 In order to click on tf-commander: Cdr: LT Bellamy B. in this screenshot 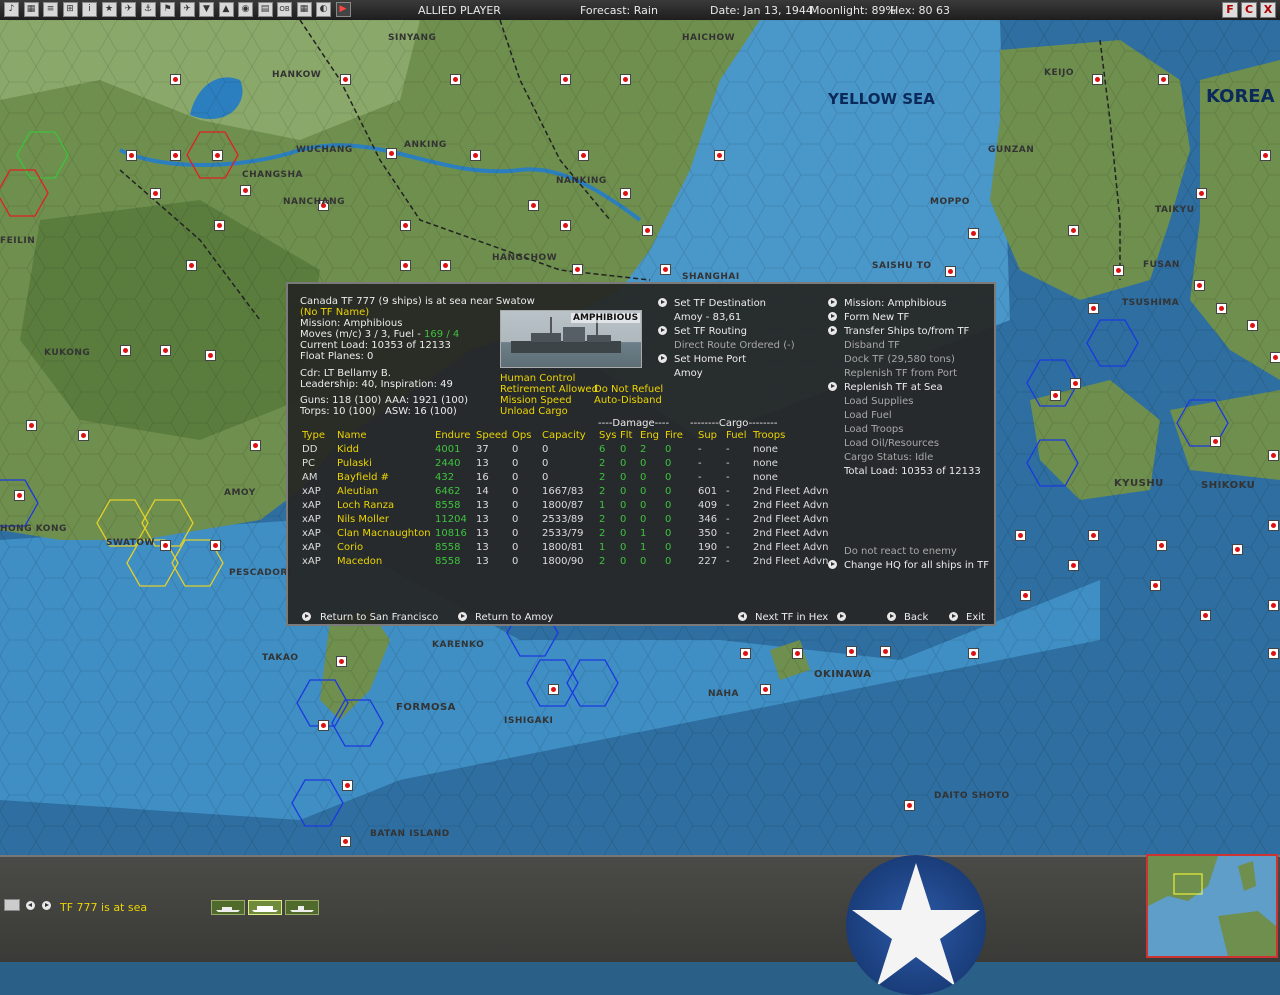, I will do `click(345, 373)`.